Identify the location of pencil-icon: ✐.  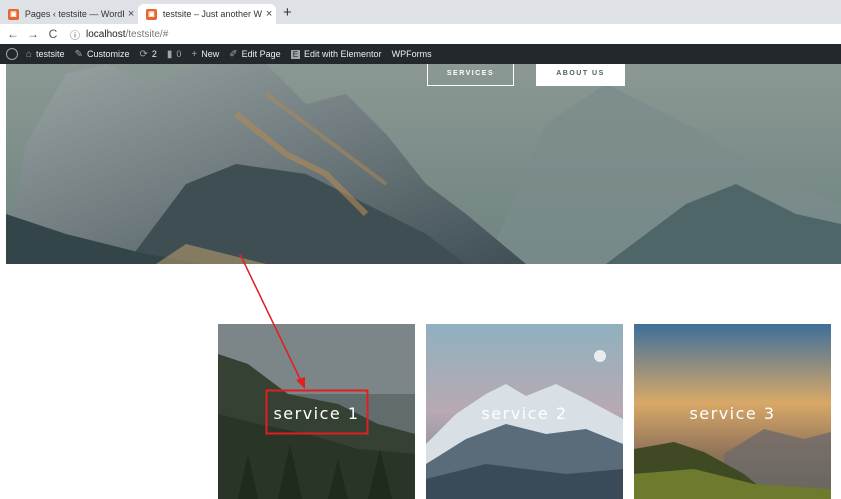
(233, 54).